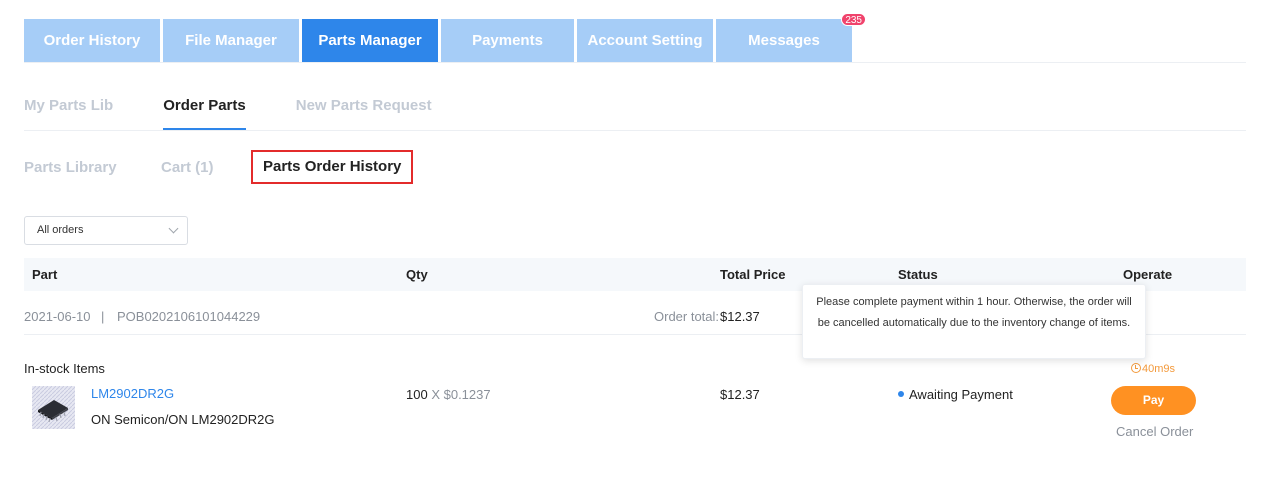 The height and width of the screenshot is (483, 1280). Describe the element at coordinates (204, 110) in the screenshot. I see `subtab-order-parts: Order Parts` at that location.